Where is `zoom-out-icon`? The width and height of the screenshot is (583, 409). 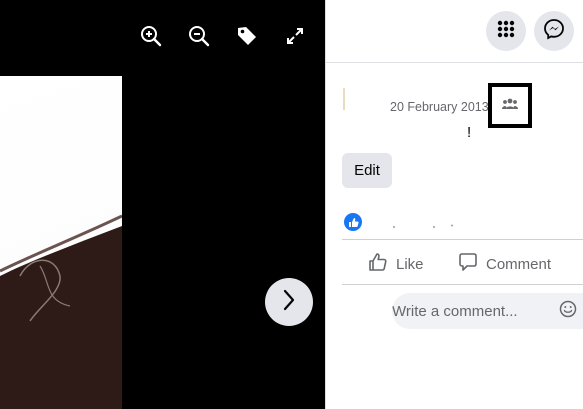
zoom-out-icon is located at coordinates (199, 36).